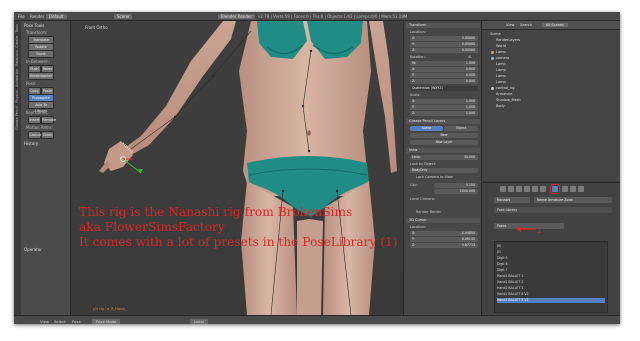 Image resolution: width=640 pixels, height=341 pixels. Describe the element at coordinates (444, 50) in the screenshot. I see `location-z-field: Z: 0.00000` at that location.